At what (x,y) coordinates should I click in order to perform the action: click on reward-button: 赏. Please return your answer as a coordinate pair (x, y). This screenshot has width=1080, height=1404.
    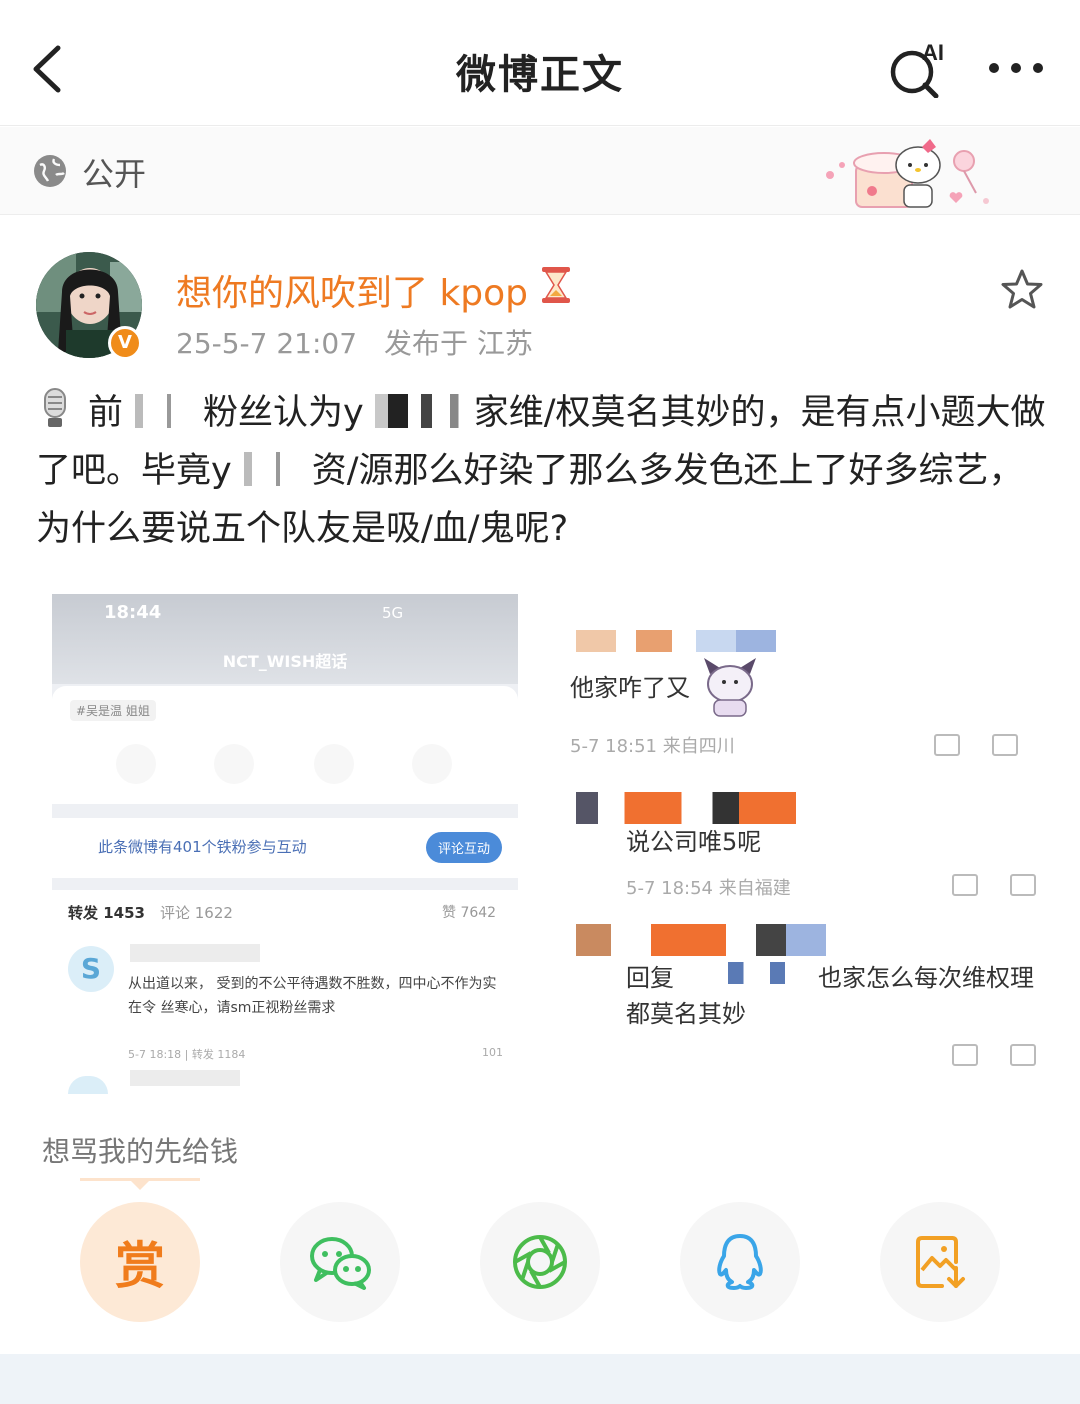
    Looking at the image, I should click on (140, 1262).